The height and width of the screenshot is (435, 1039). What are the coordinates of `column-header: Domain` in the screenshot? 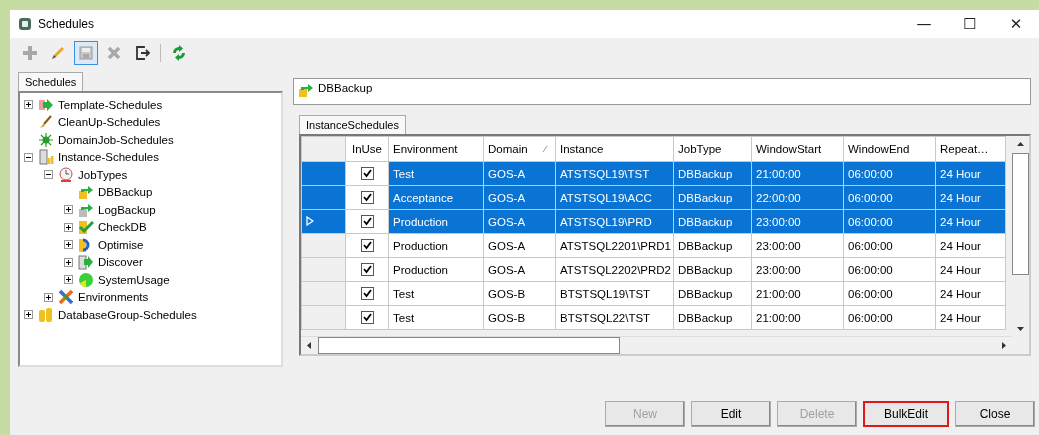 It's located at (519, 149).